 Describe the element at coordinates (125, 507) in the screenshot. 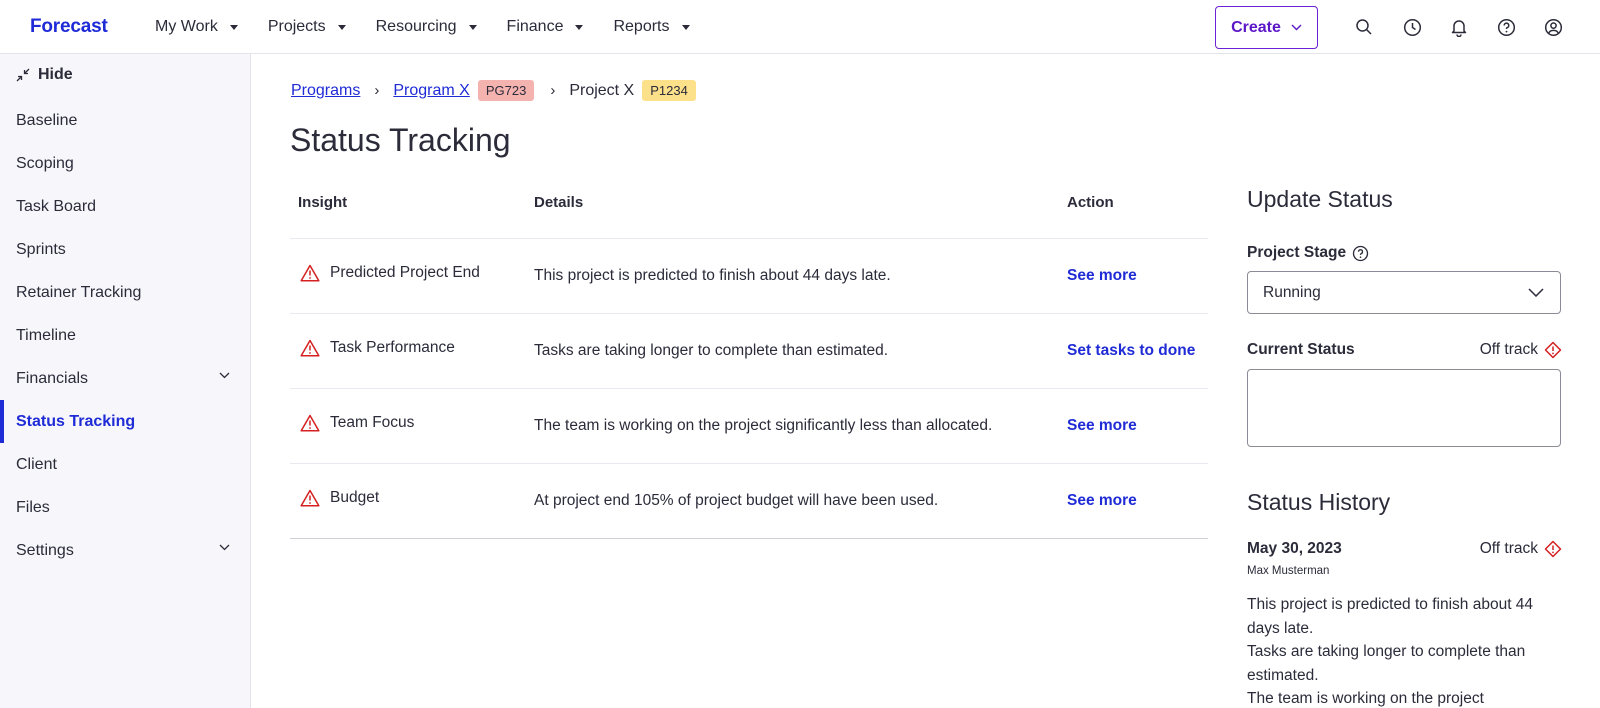

I see `sidebar-item-files: Files` at that location.